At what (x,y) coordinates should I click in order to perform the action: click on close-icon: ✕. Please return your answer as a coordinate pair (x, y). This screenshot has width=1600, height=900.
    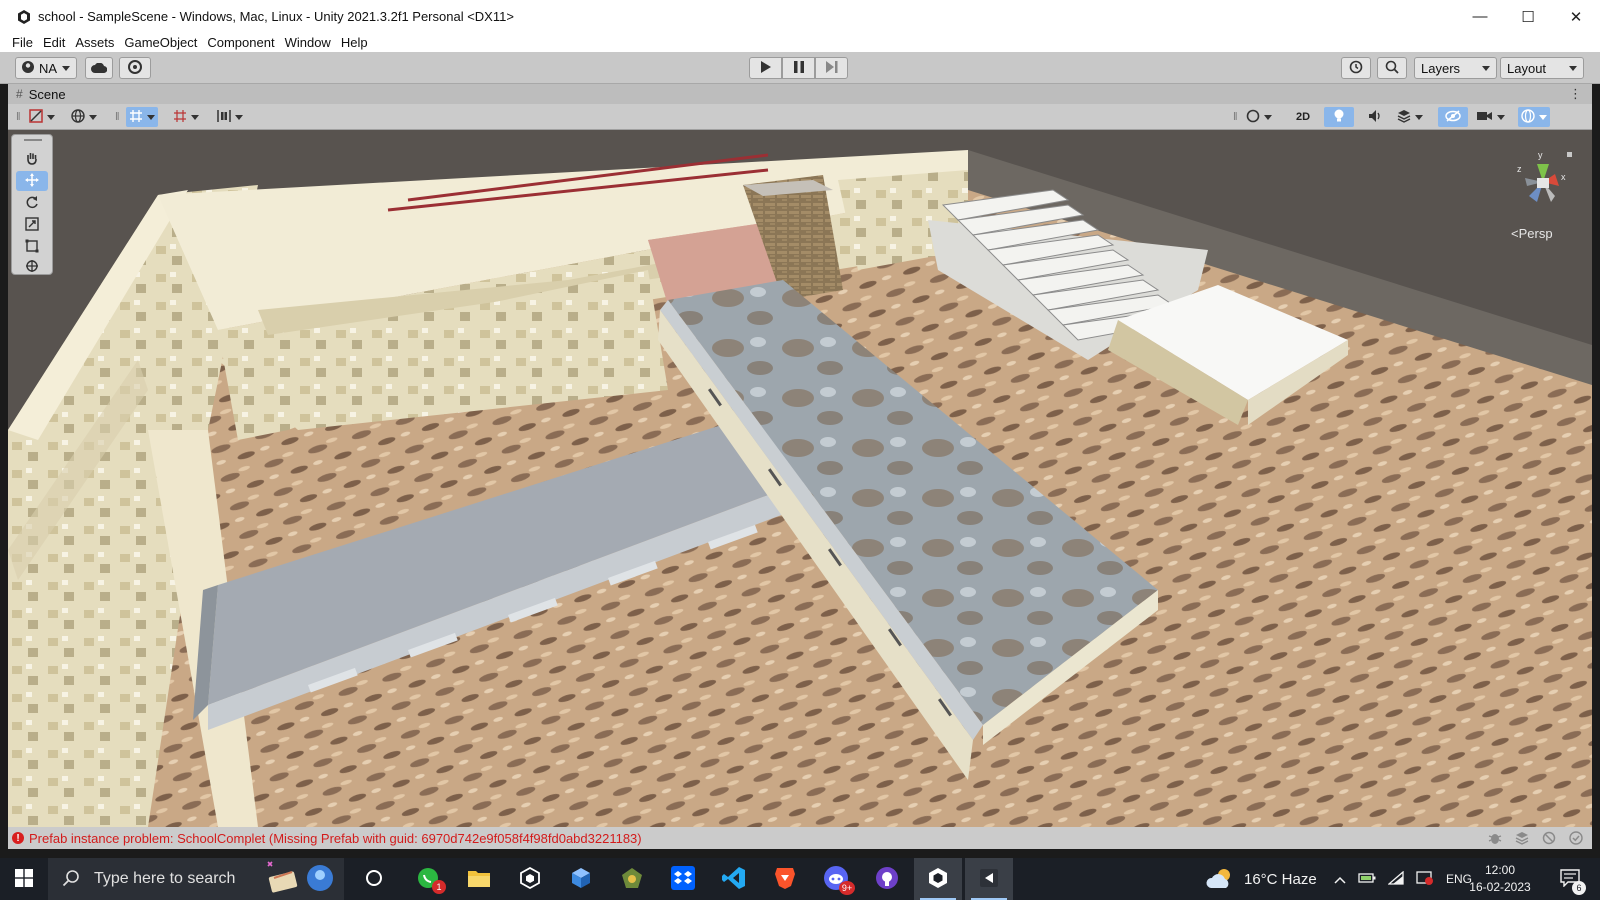
    Looking at the image, I should click on (1576, 16).